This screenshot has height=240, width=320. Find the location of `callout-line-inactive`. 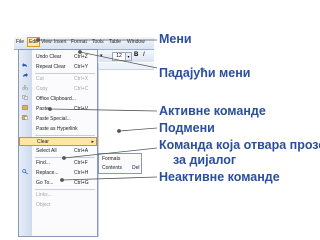

callout-line-inactive is located at coordinates (109, 178).